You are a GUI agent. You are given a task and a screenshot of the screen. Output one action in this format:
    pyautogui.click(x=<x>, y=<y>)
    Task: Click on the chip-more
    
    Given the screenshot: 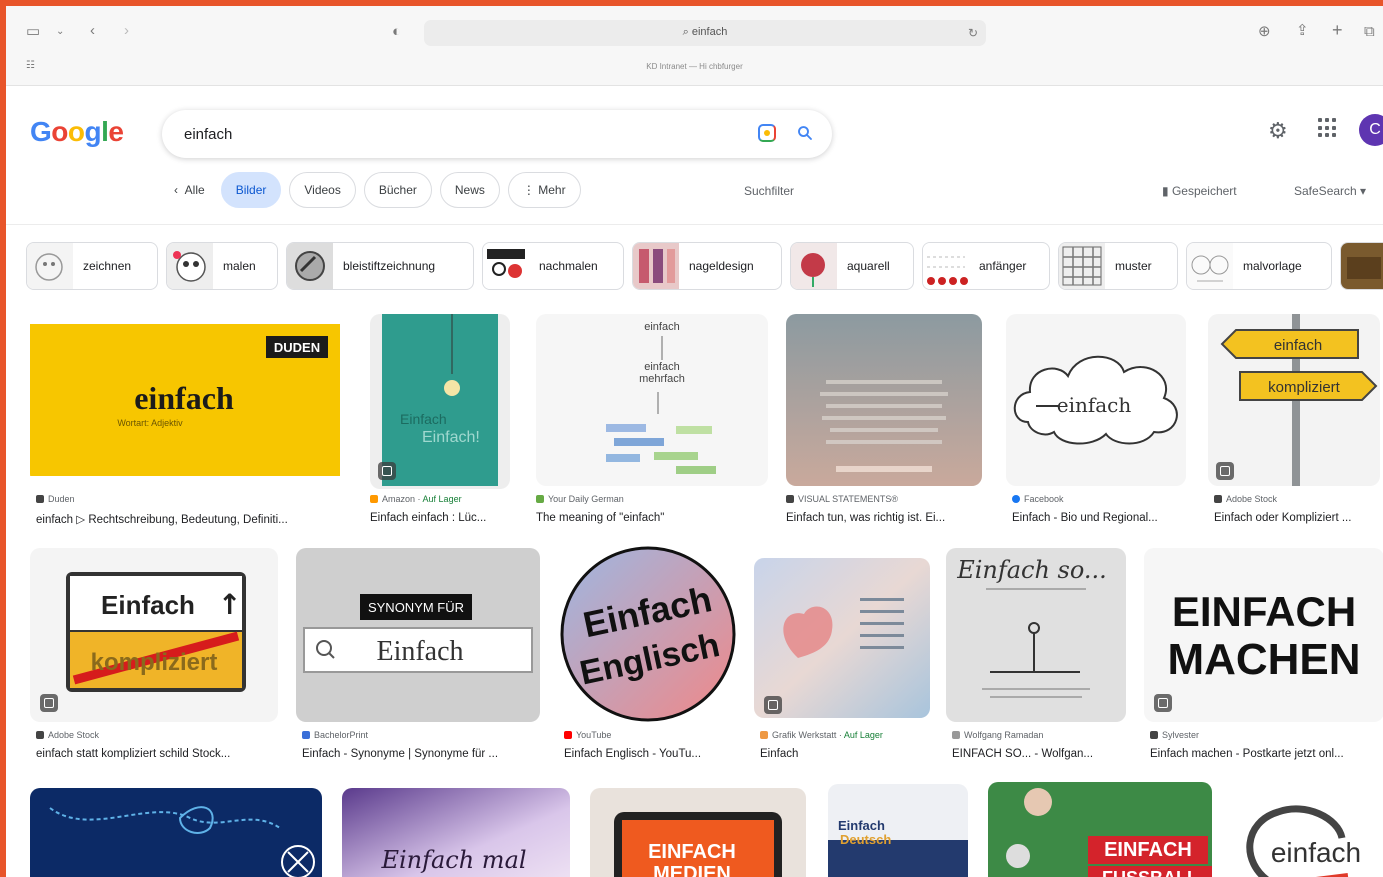 What is the action you would take?
    pyautogui.click(x=1361, y=266)
    